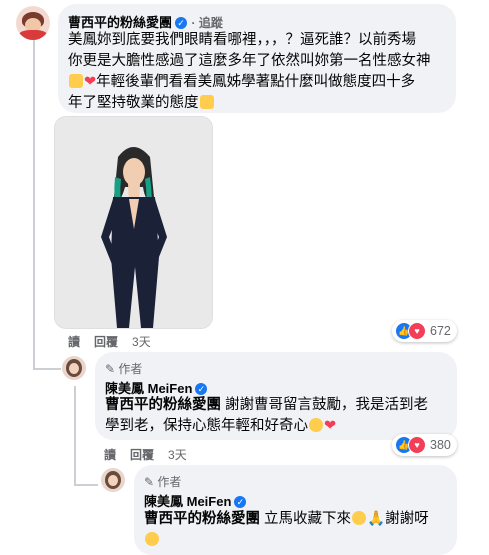  Describe the element at coordinates (278, 416) in the screenshot. I see `reply-text: 曹西平的粉絲愛團 謝謝曹哥留言鼓勵，我是活到老 學到老，保持心態年輕和好奇心 ❤` at that location.